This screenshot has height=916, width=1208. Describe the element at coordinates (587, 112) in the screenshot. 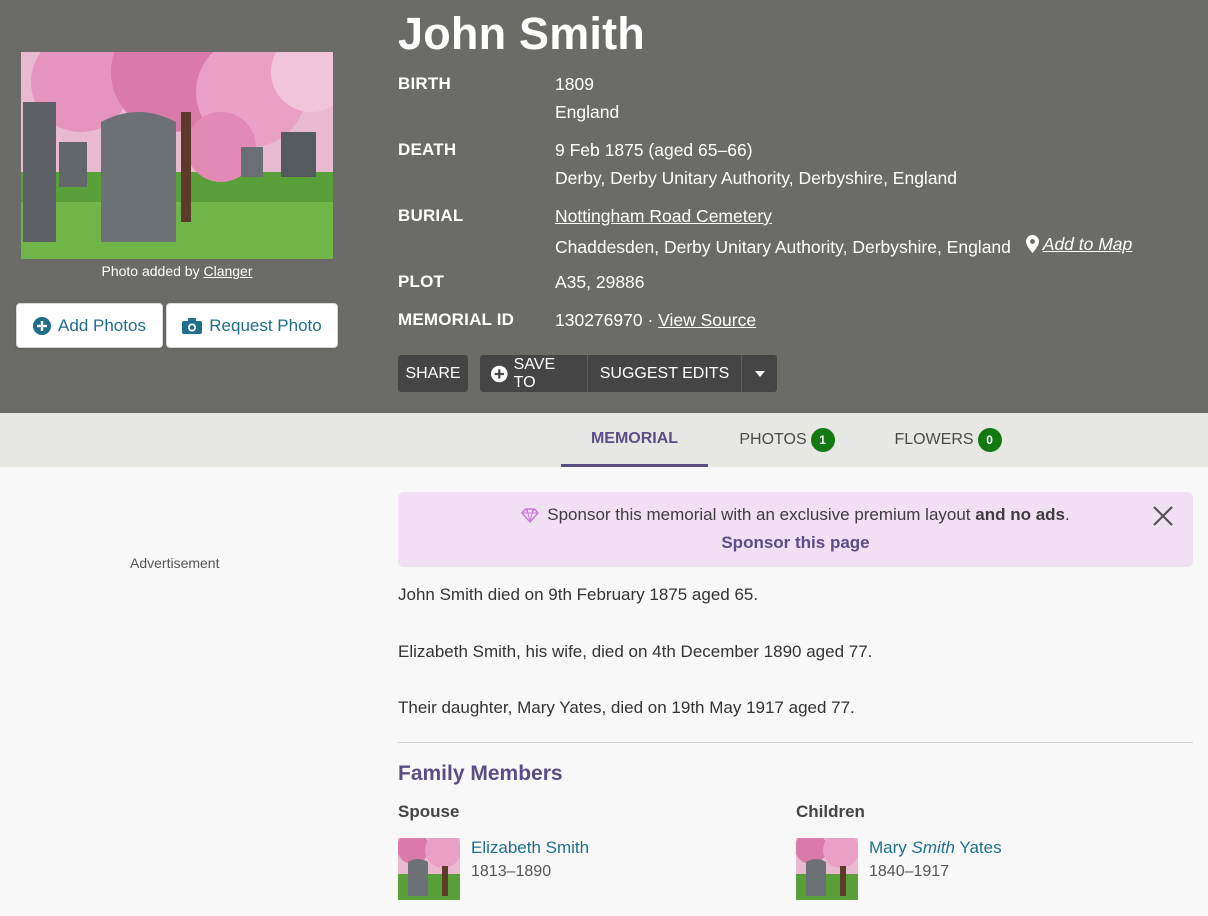

I see `birth-place: England` at that location.